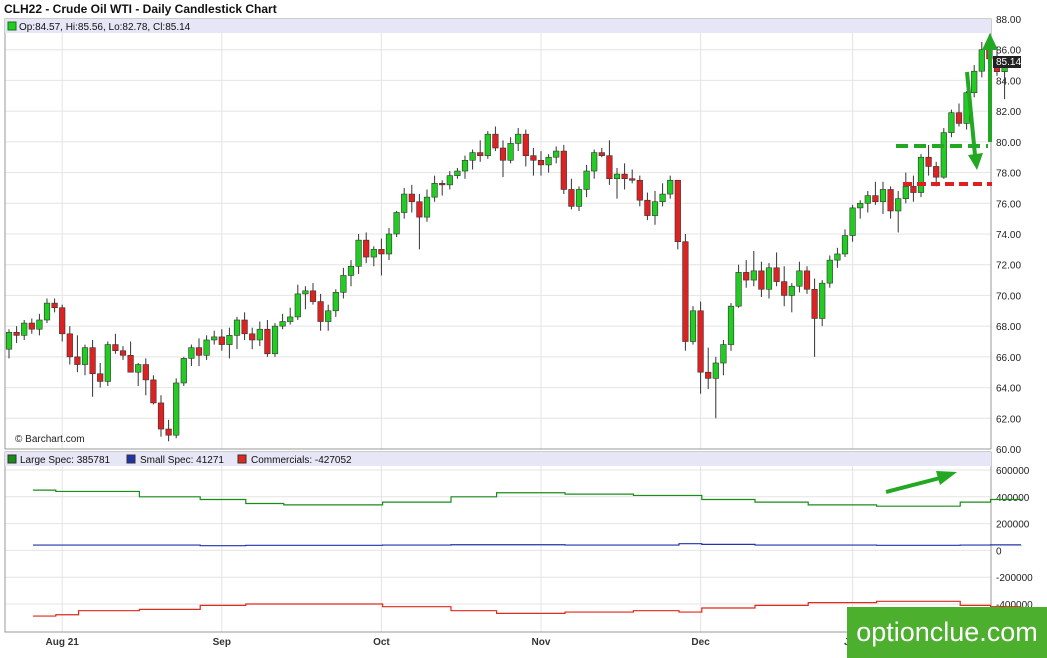  I want to click on date-tick-label: Sep, so click(222, 642).